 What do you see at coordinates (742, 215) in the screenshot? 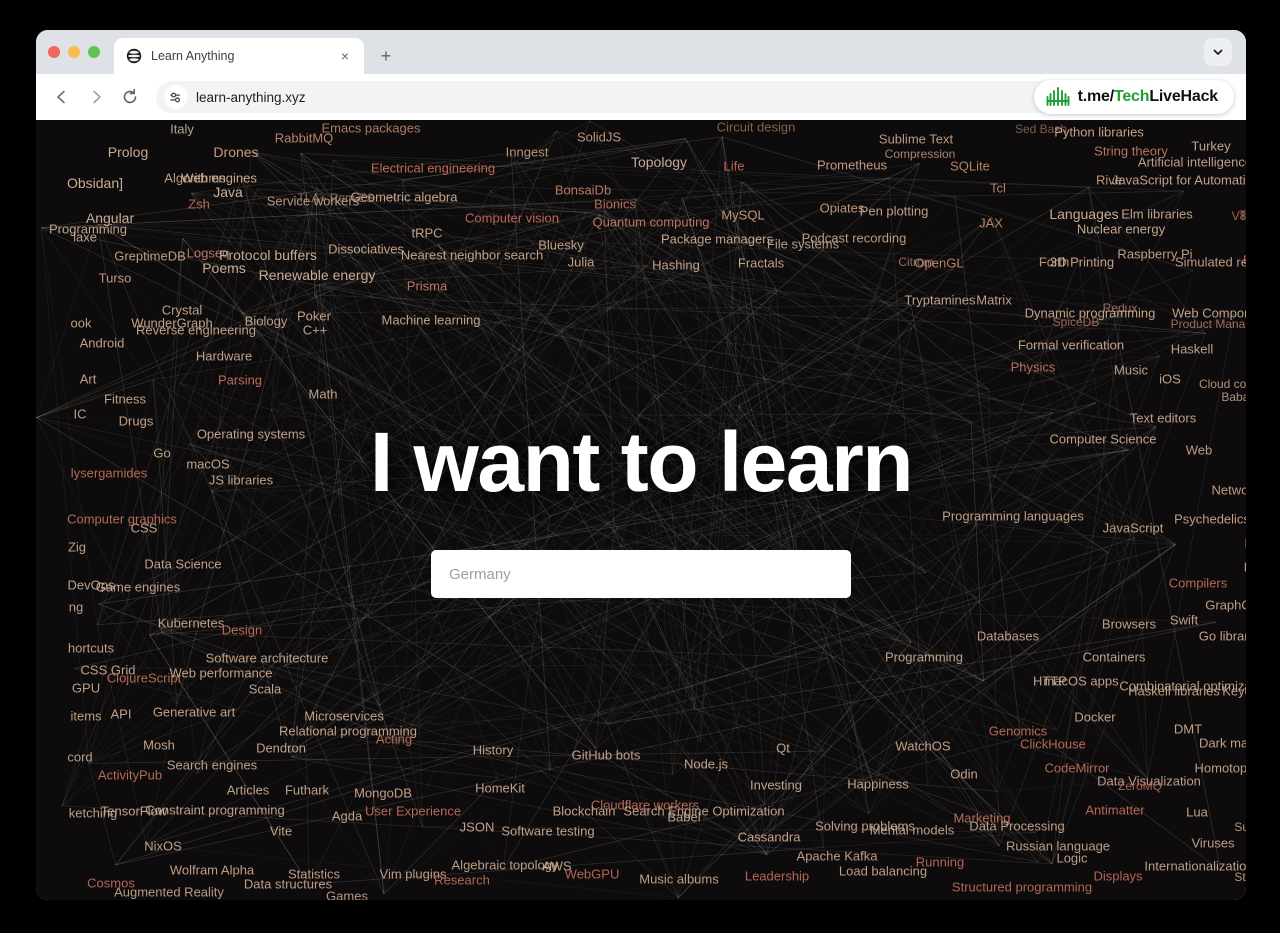
I see `topic-label: MySQL` at bounding box center [742, 215].